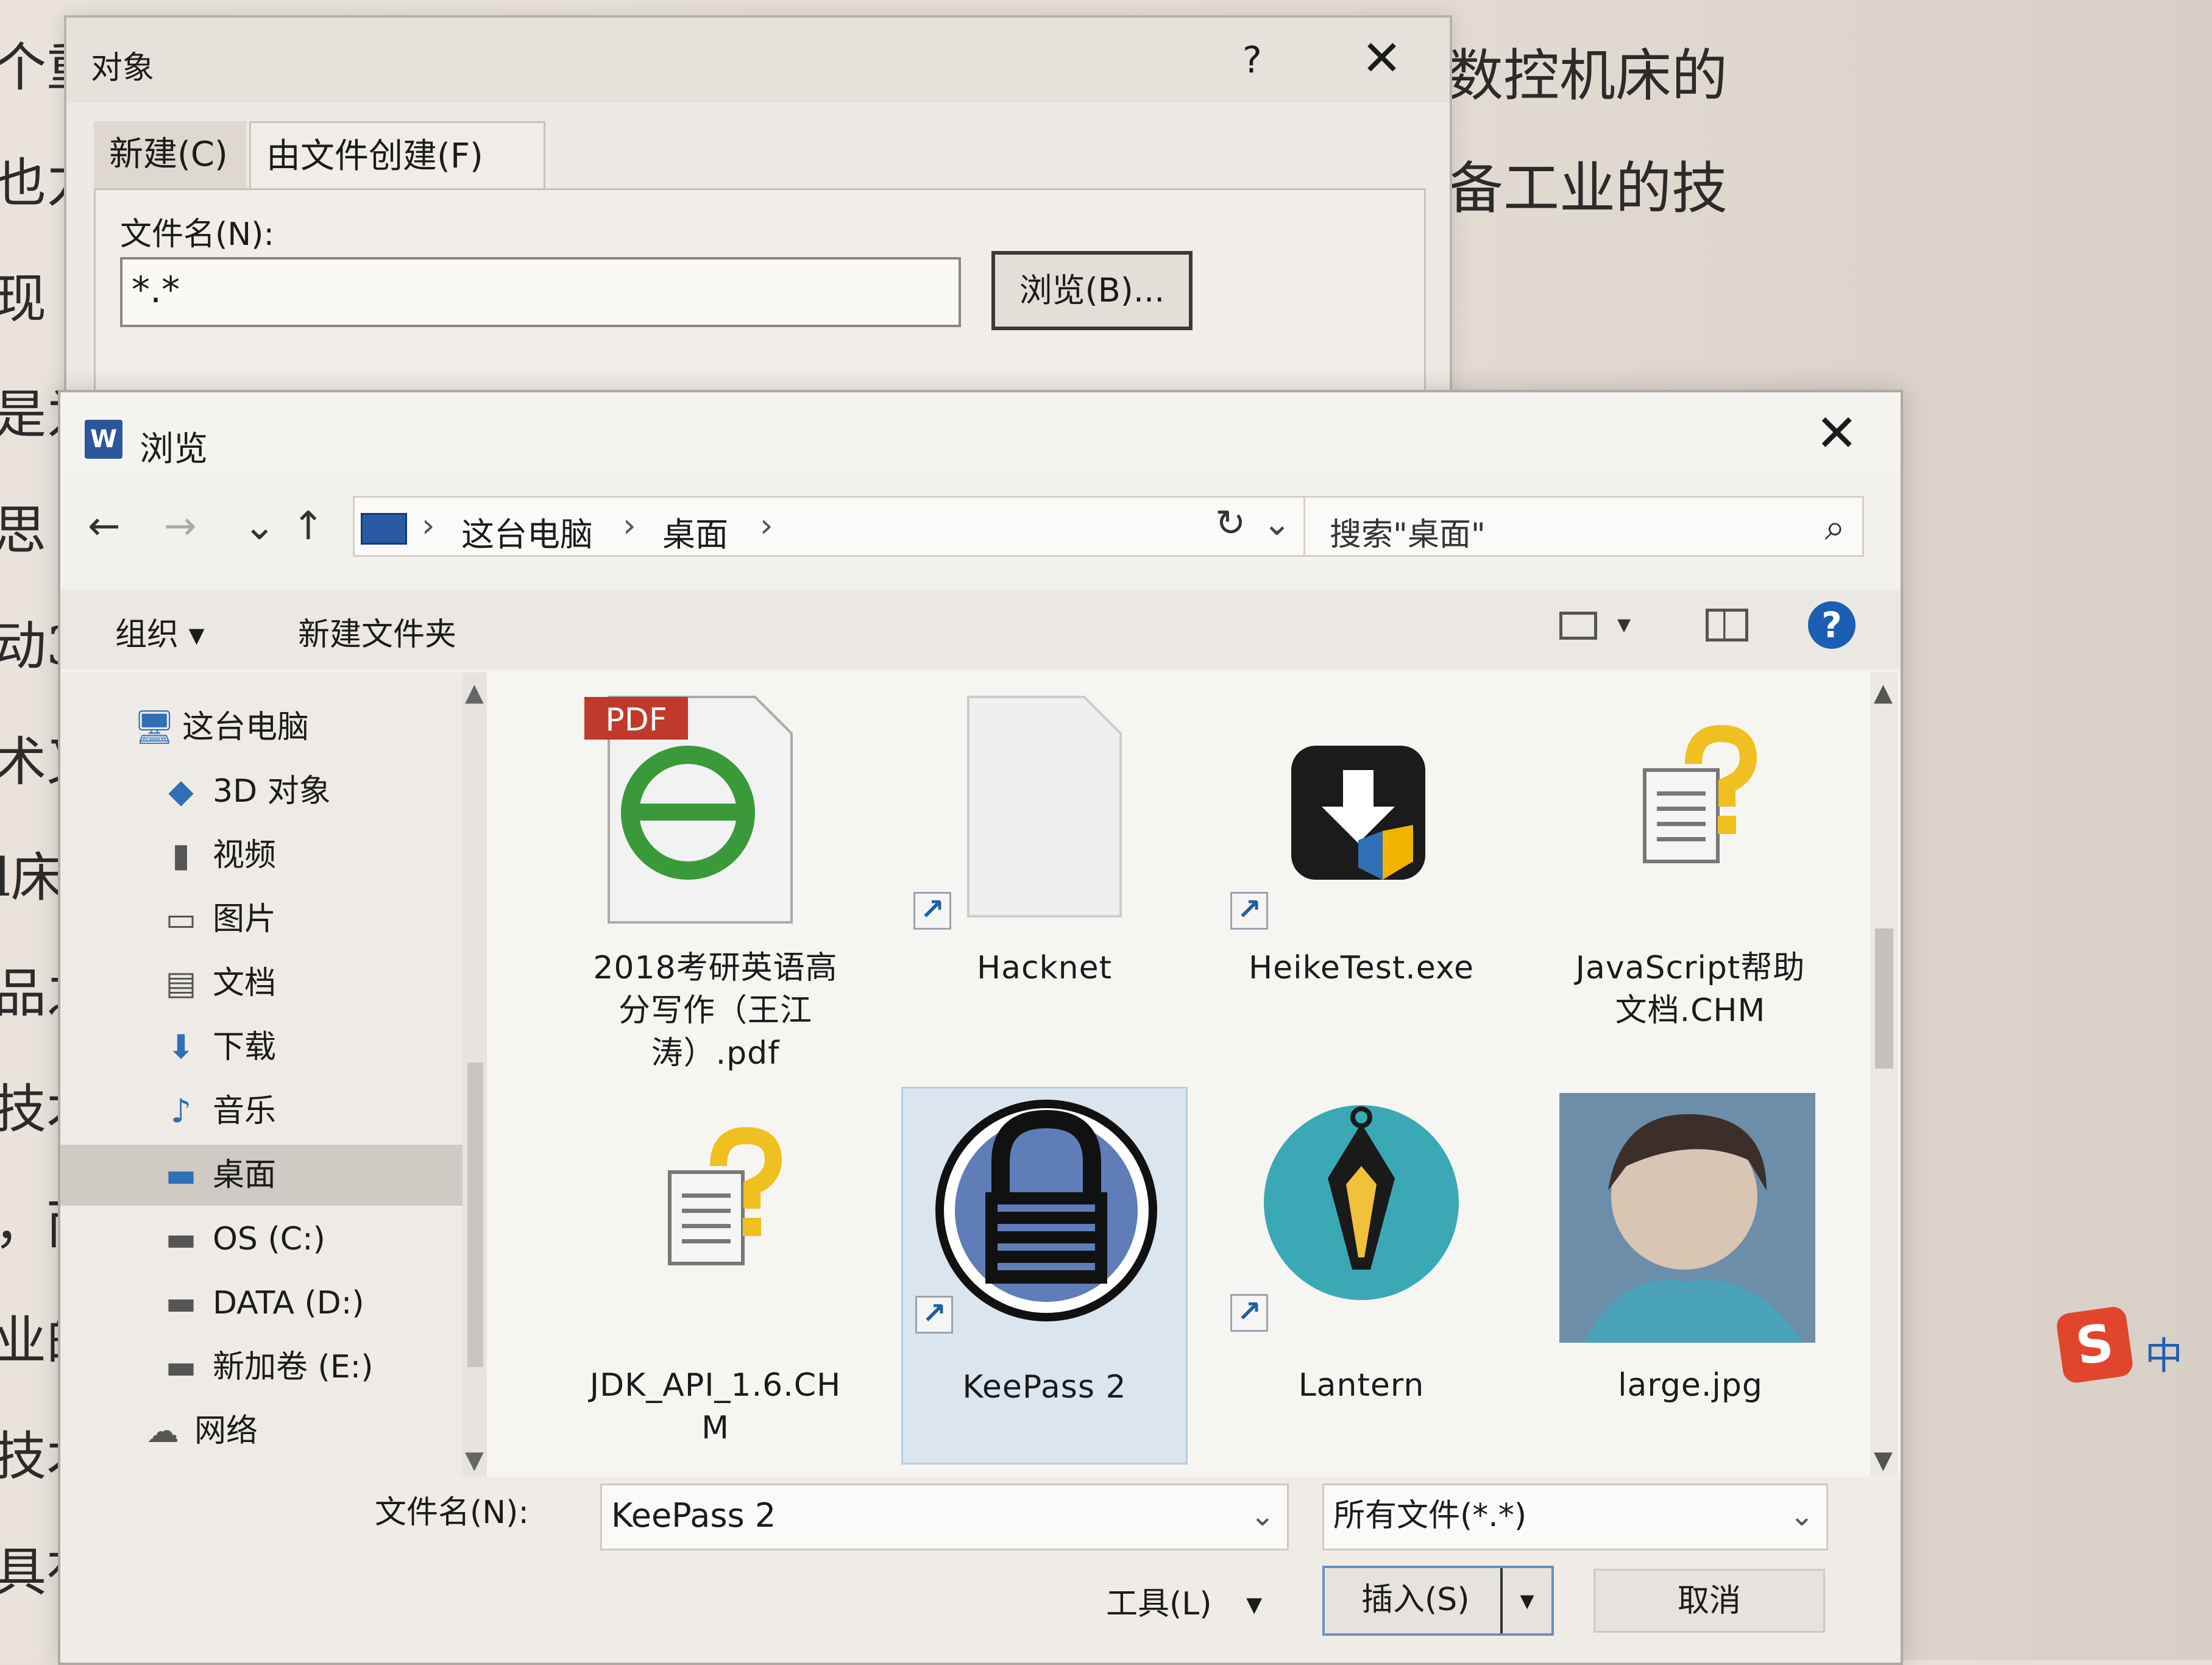 This screenshot has width=2212, height=1665. Describe the element at coordinates (261, 791) in the screenshot. I see `sidebar-item: ◆ 3D 对象` at that location.